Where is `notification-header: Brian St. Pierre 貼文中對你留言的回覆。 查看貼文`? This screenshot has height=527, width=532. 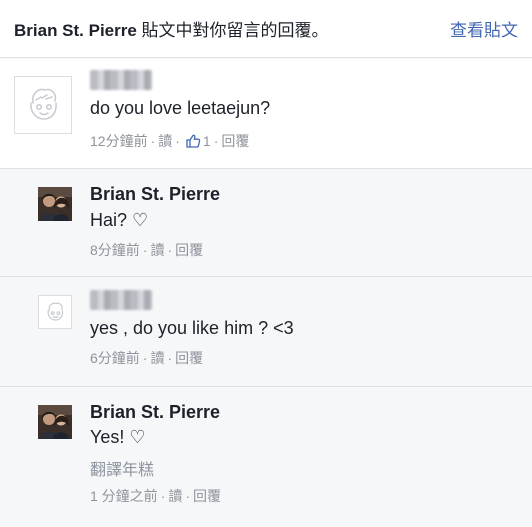
notification-header: Brian St. Pierre 貼文中對你留言的回覆。 查看貼文 is located at coordinates (266, 29).